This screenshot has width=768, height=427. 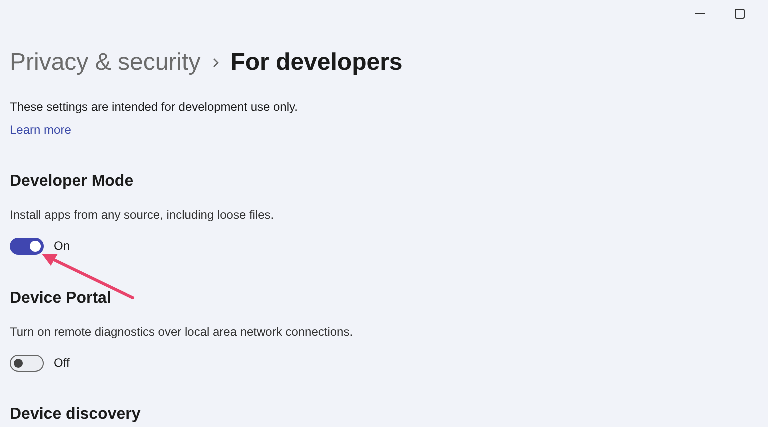 I want to click on chevron-icon, so click(x=215, y=63).